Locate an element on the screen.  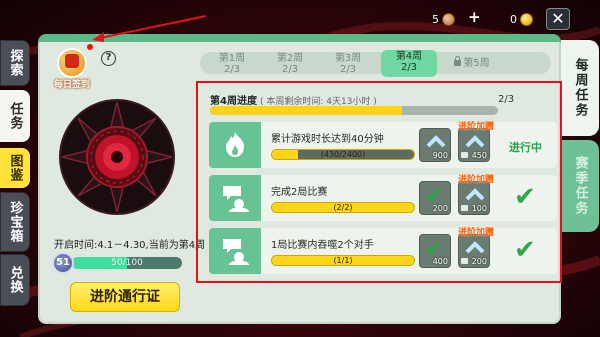
week-label: 第1周 is located at coordinates (232, 58).